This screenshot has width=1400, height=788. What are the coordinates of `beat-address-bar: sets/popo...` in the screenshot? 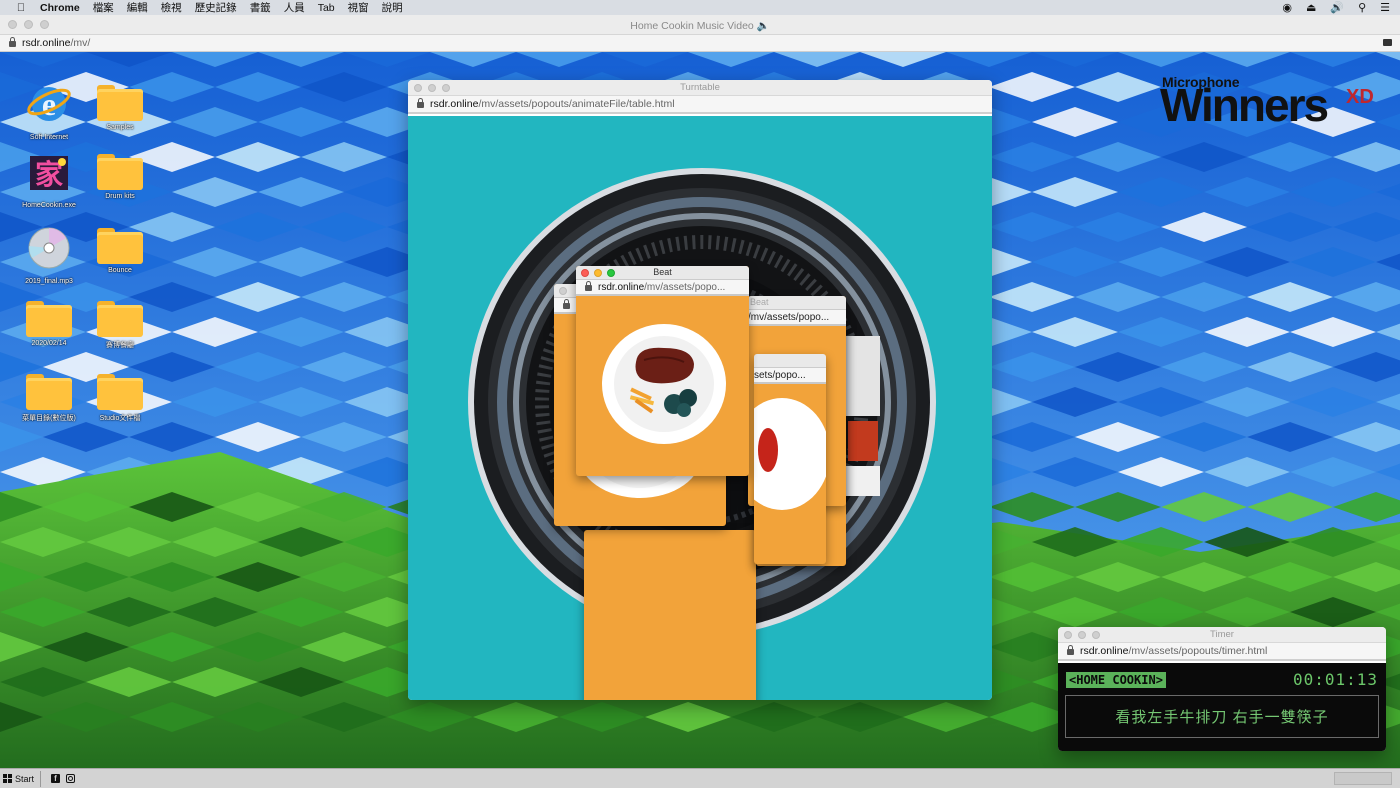 It's located at (790, 376).